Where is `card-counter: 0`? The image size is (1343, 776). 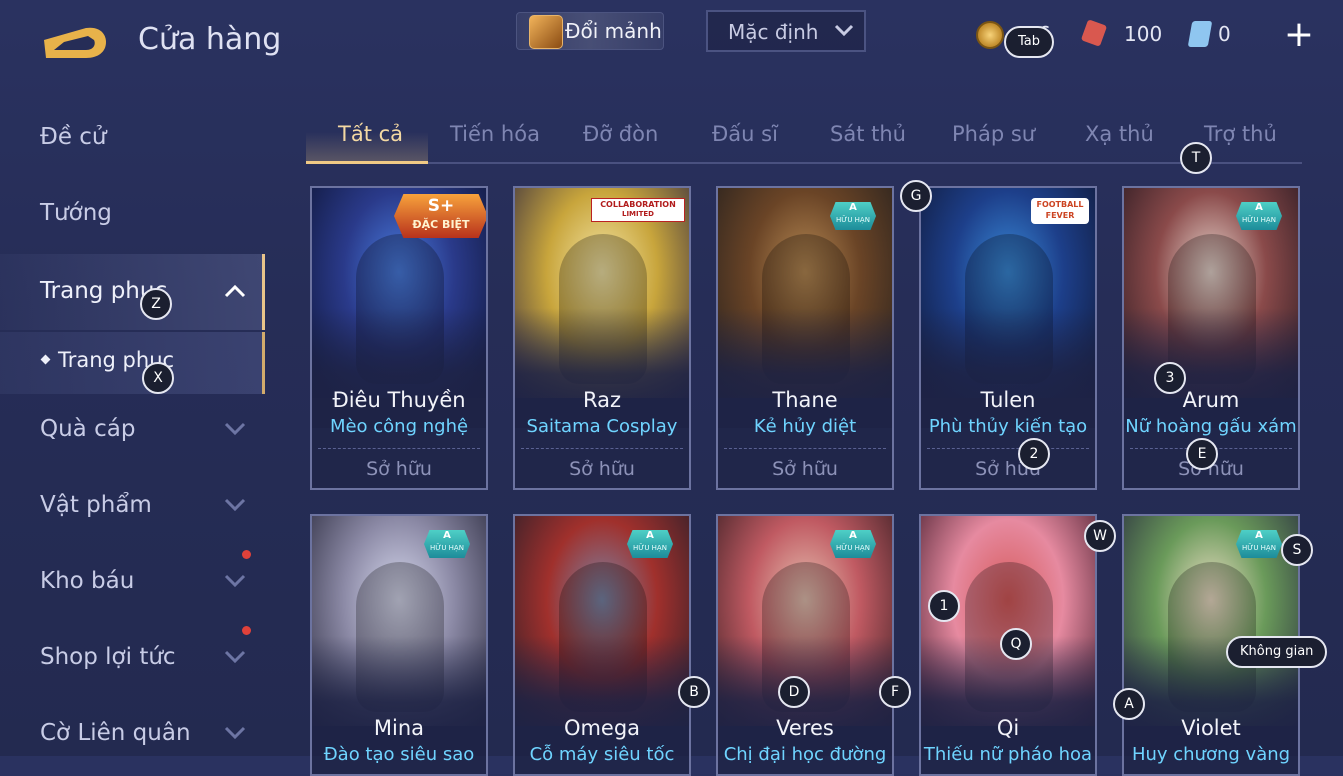 card-counter: 0 is located at coordinates (1218, 35).